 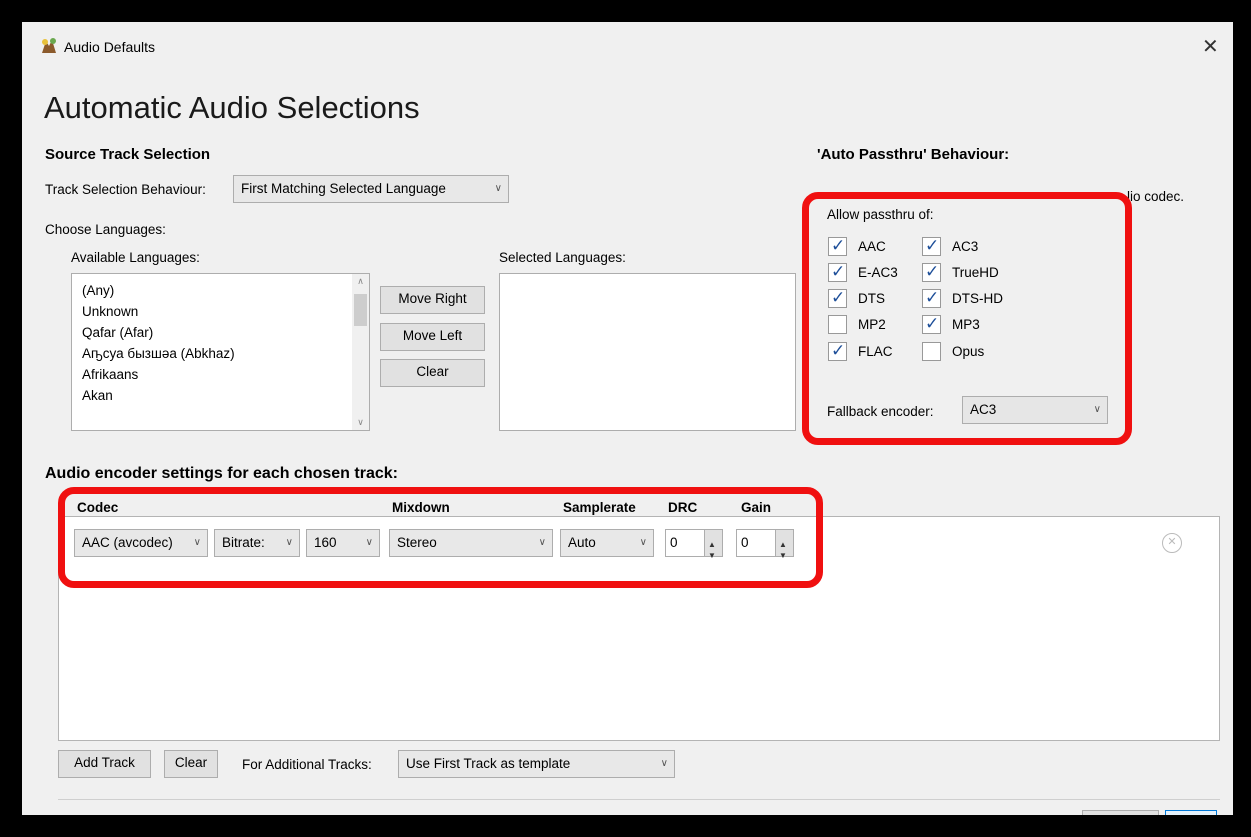 I want to click on checkbox-mp2, so click(x=837, y=324).